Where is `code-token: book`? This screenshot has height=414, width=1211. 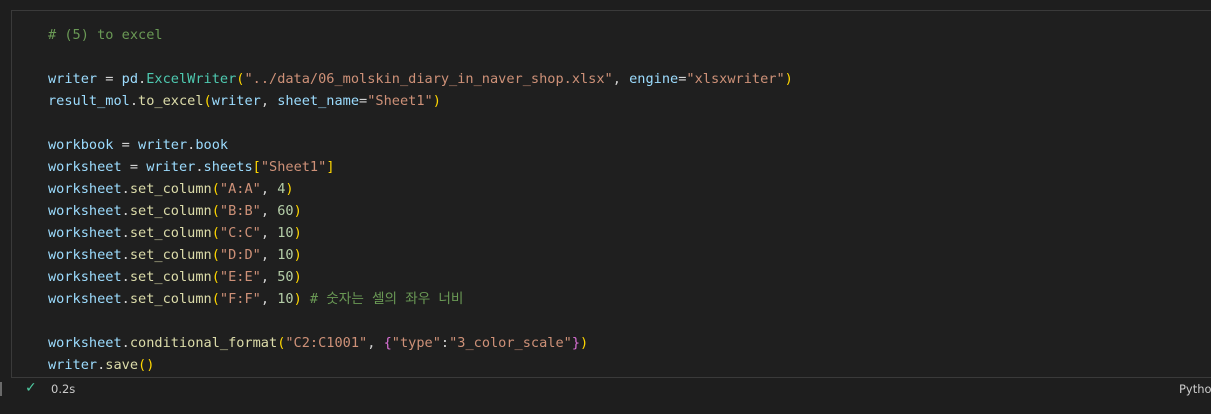 code-token: book is located at coordinates (212, 145).